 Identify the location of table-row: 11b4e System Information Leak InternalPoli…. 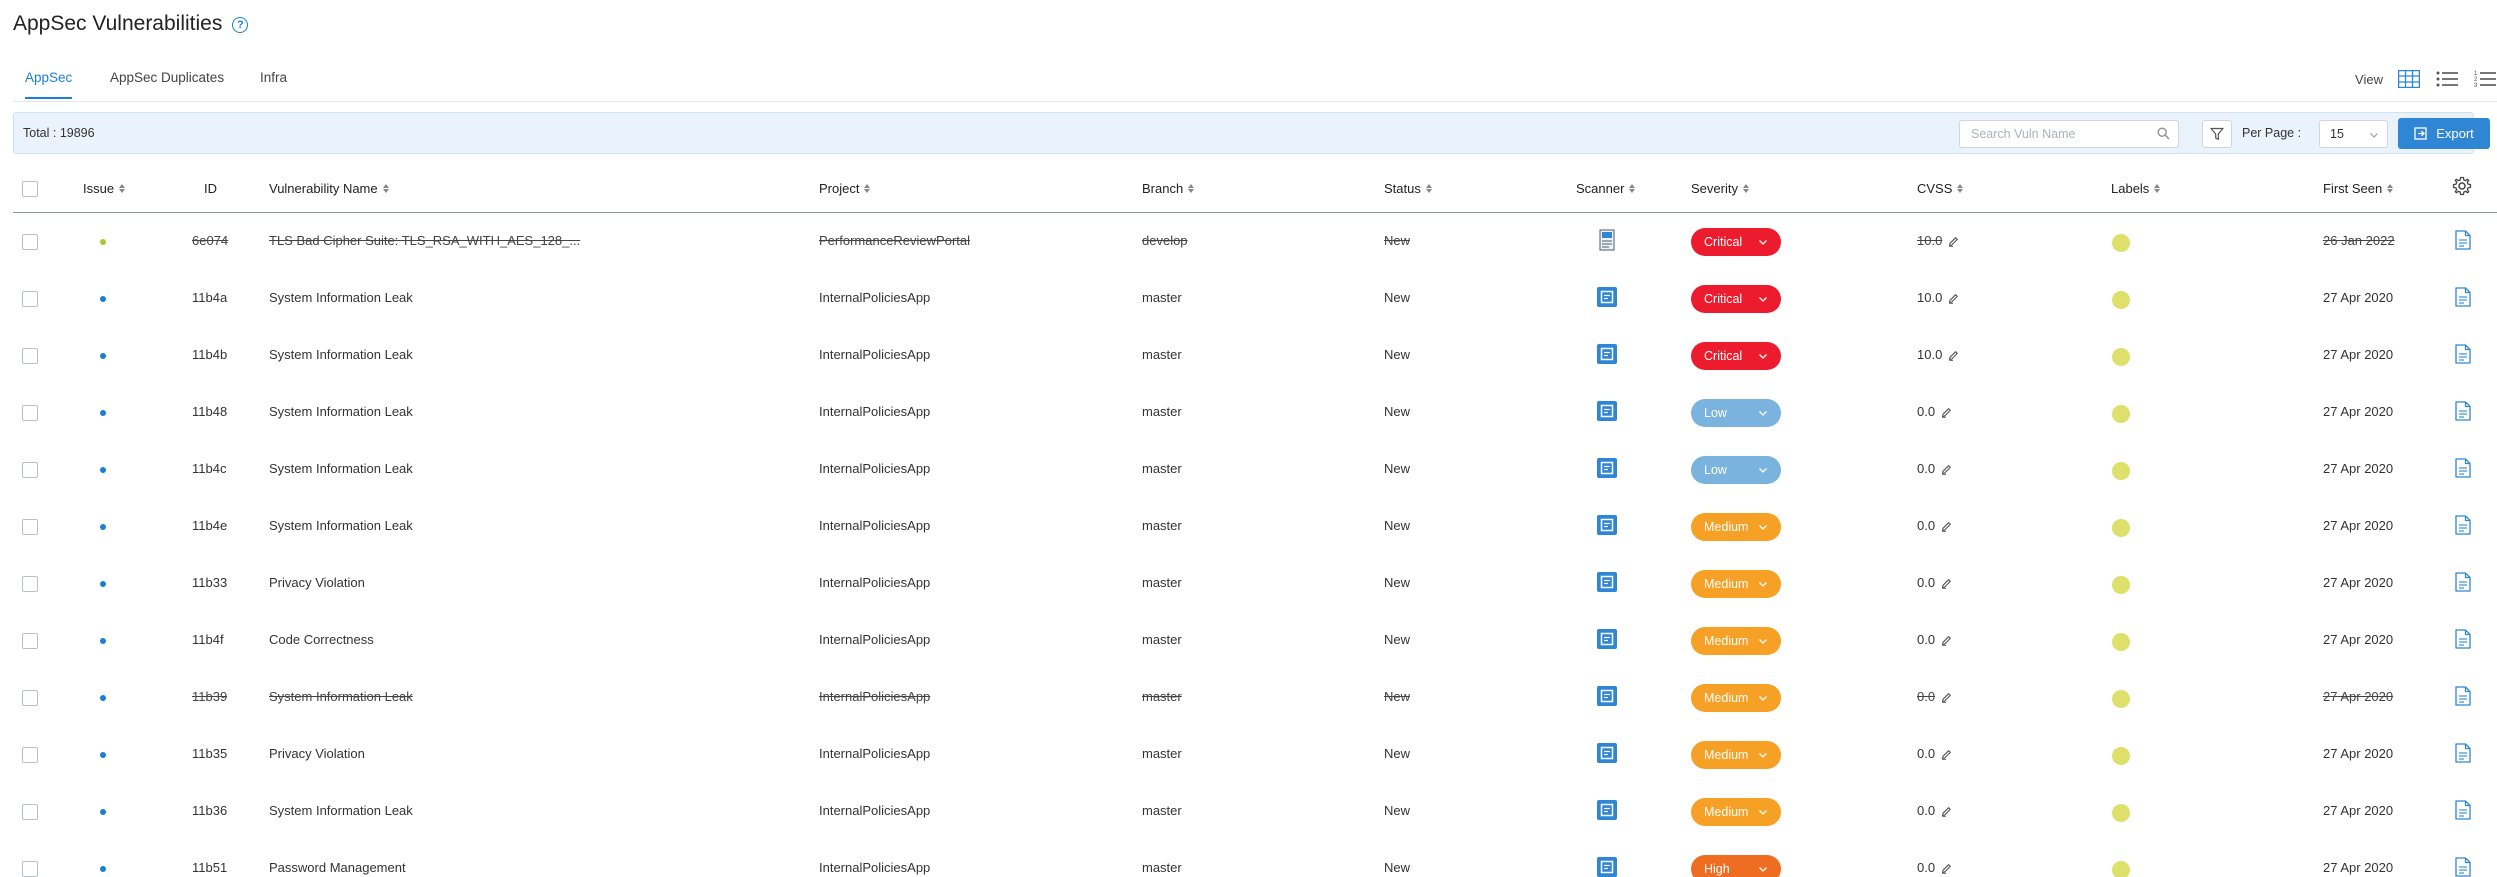
(1255, 526).